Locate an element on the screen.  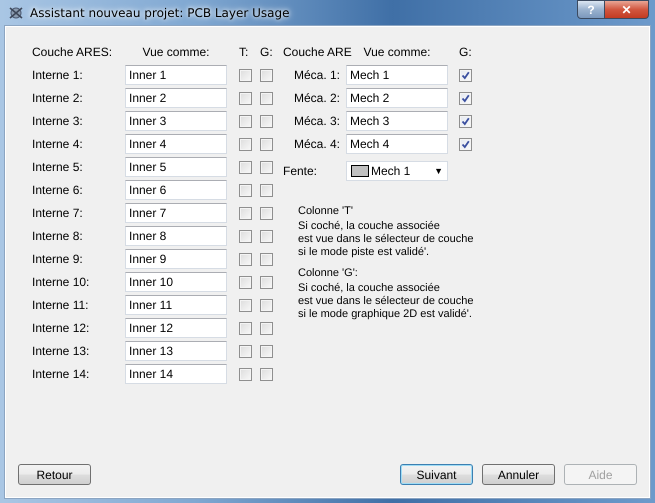
name-field: Inner 6 is located at coordinates (176, 190).